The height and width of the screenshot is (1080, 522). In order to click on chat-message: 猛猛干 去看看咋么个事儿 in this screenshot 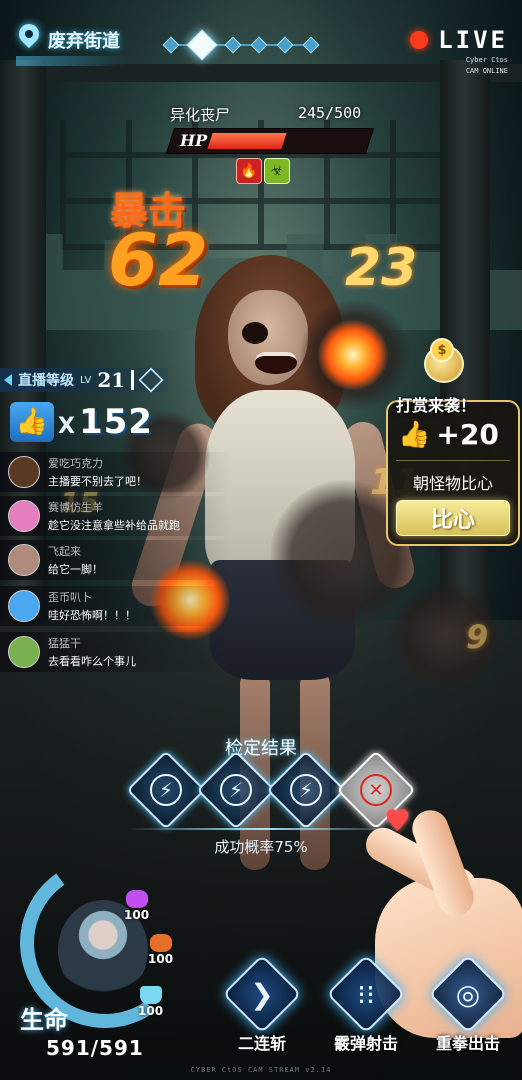, I will do `click(115, 652)`.